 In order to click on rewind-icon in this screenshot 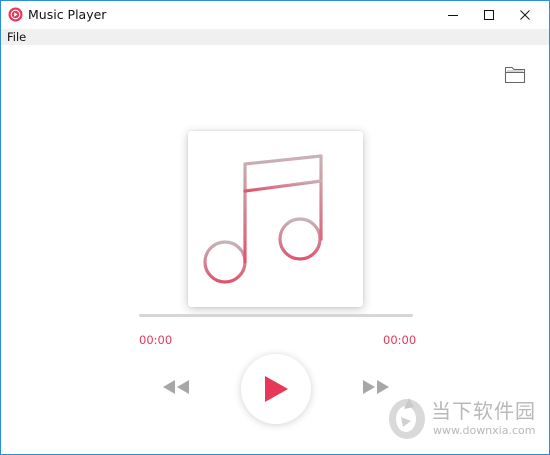, I will do `click(176, 387)`.